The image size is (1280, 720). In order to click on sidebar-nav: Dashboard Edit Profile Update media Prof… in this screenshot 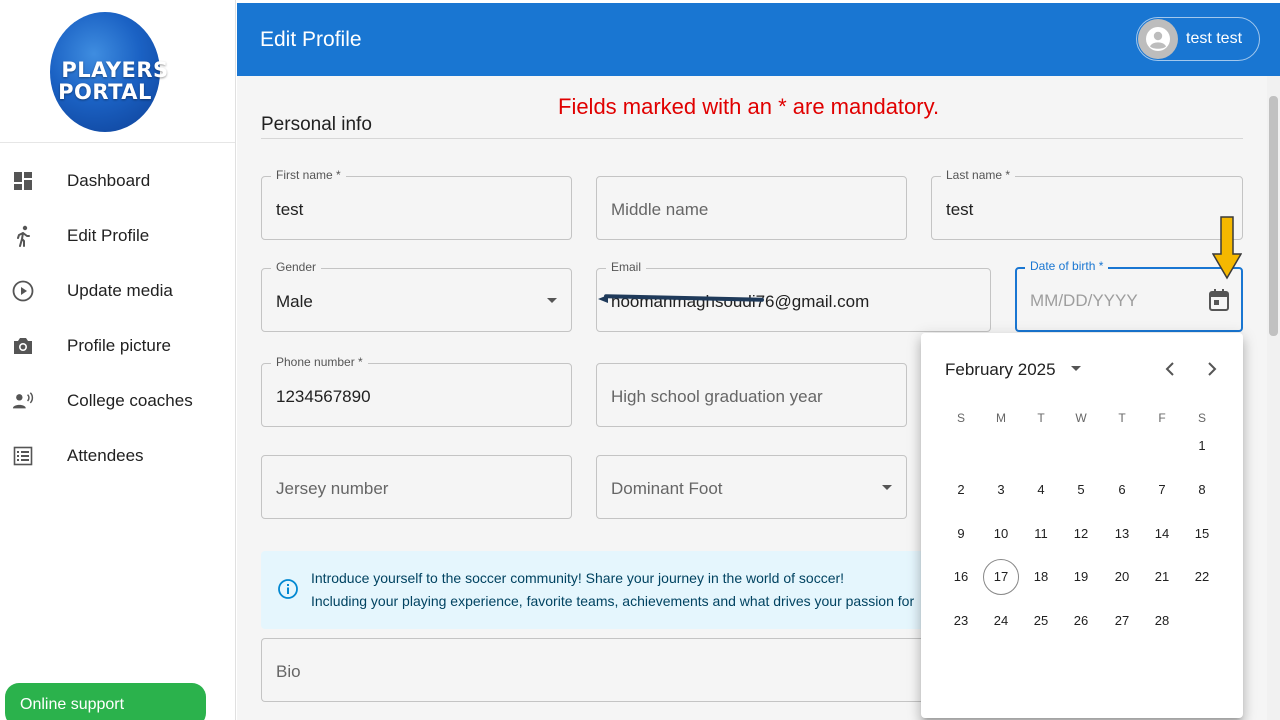, I will do `click(117, 313)`.